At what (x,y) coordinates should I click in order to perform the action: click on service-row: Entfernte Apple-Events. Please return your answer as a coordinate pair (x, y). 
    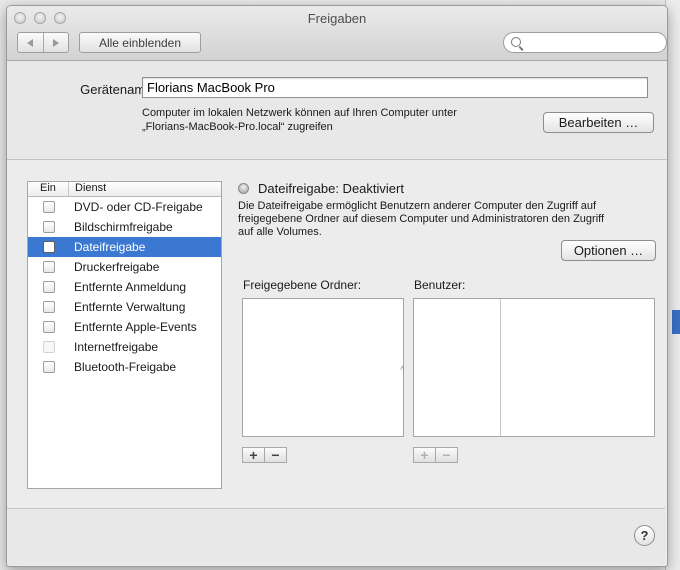
    Looking at the image, I should click on (124, 327).